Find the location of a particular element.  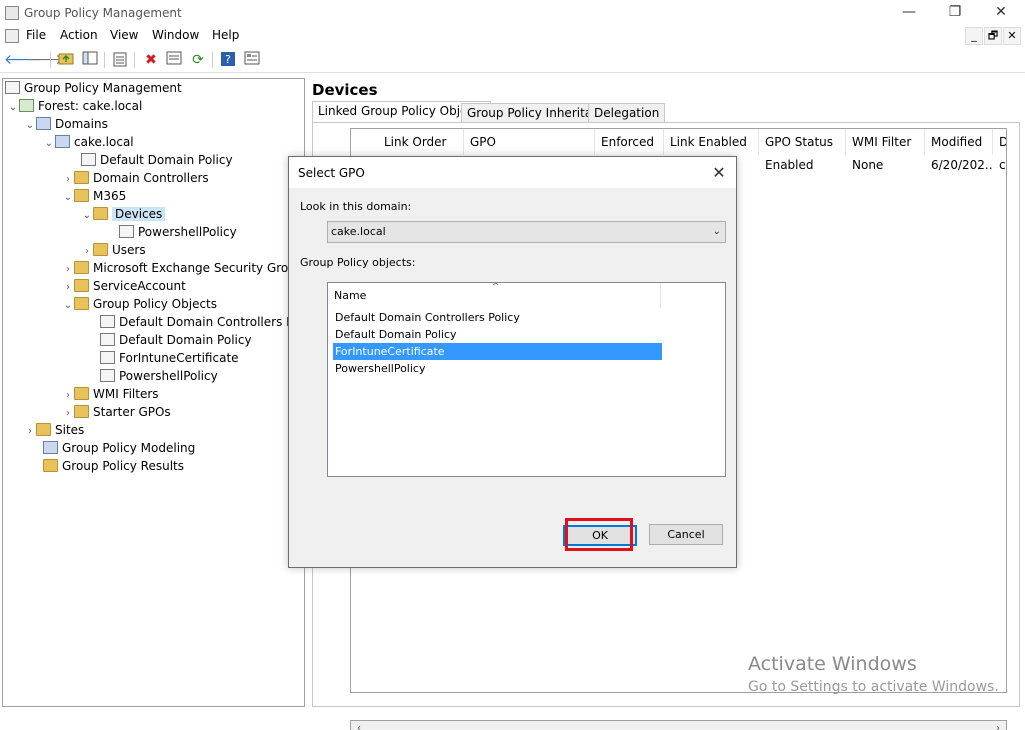

forward-arrow-icon: 🡒 is located at coordinates (45, 60).